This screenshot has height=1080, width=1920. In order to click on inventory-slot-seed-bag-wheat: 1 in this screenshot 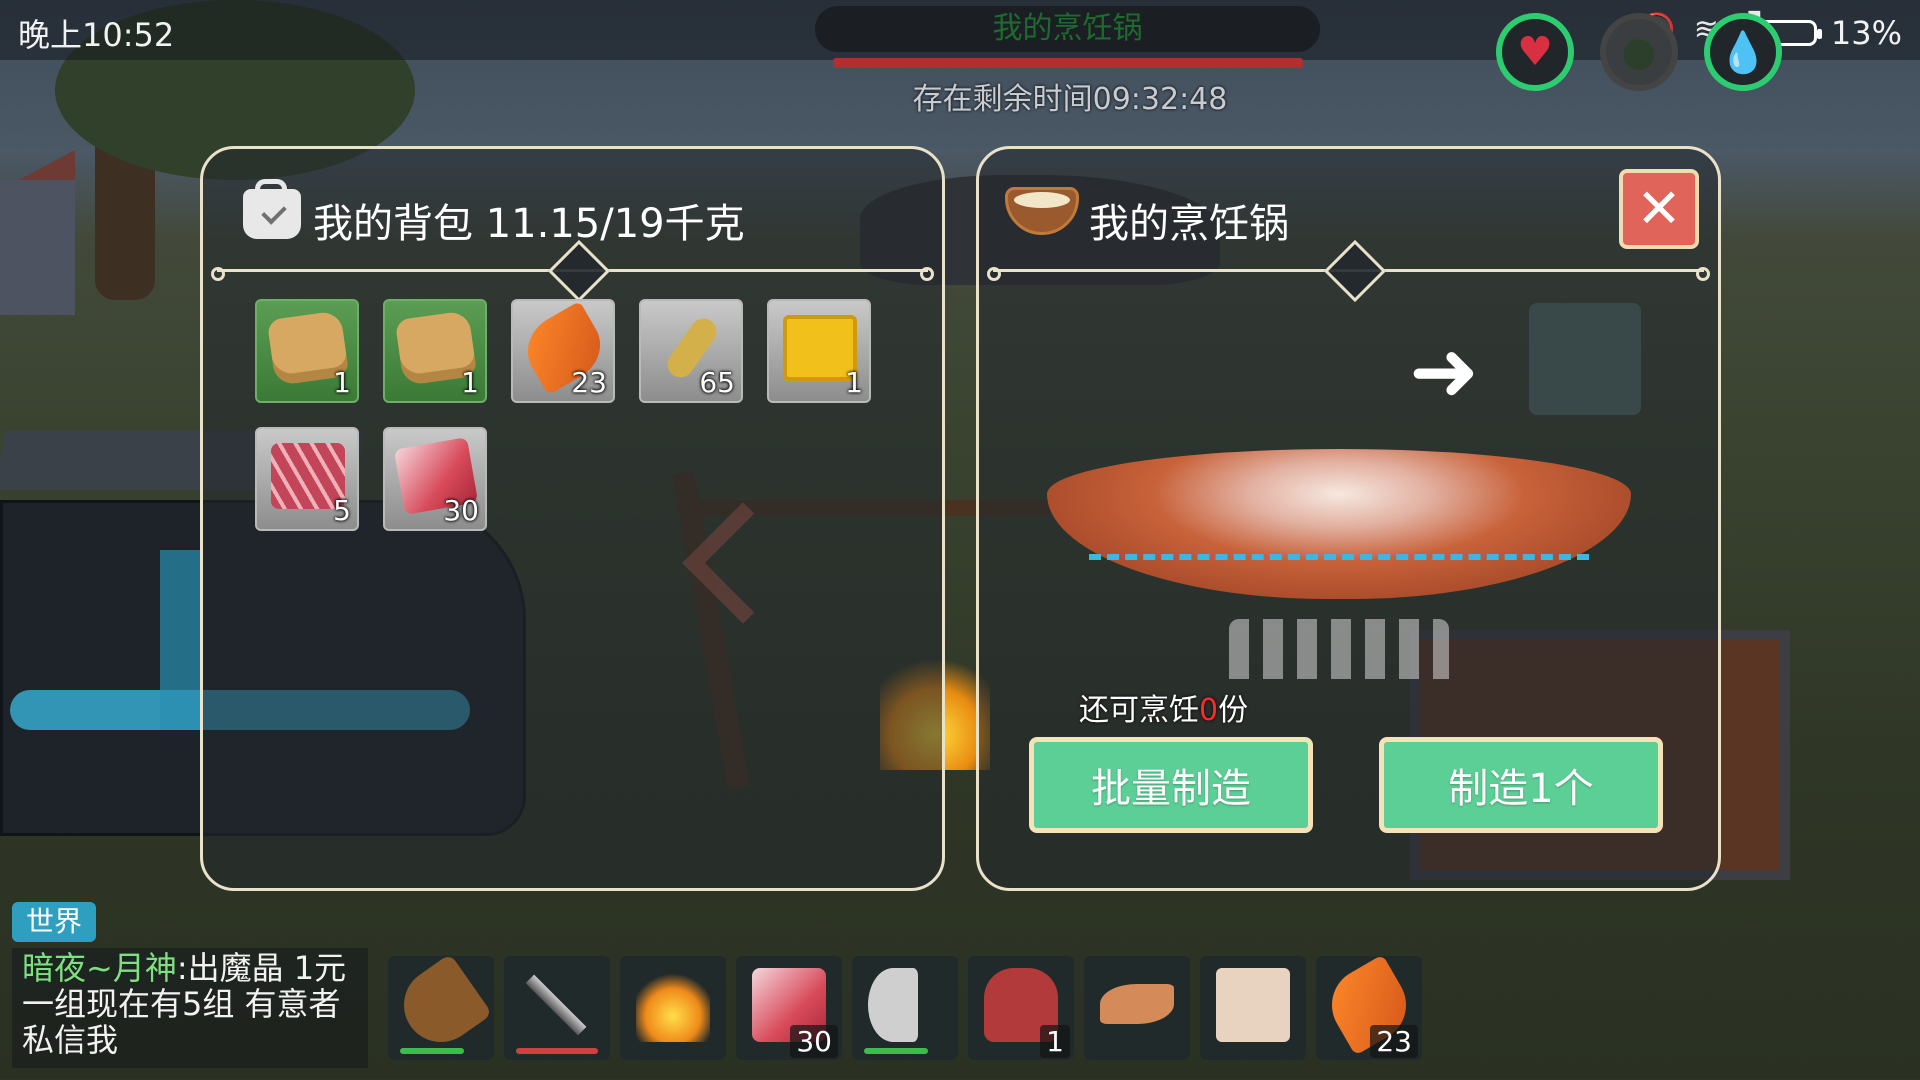, I will do `click(307, 351)`.